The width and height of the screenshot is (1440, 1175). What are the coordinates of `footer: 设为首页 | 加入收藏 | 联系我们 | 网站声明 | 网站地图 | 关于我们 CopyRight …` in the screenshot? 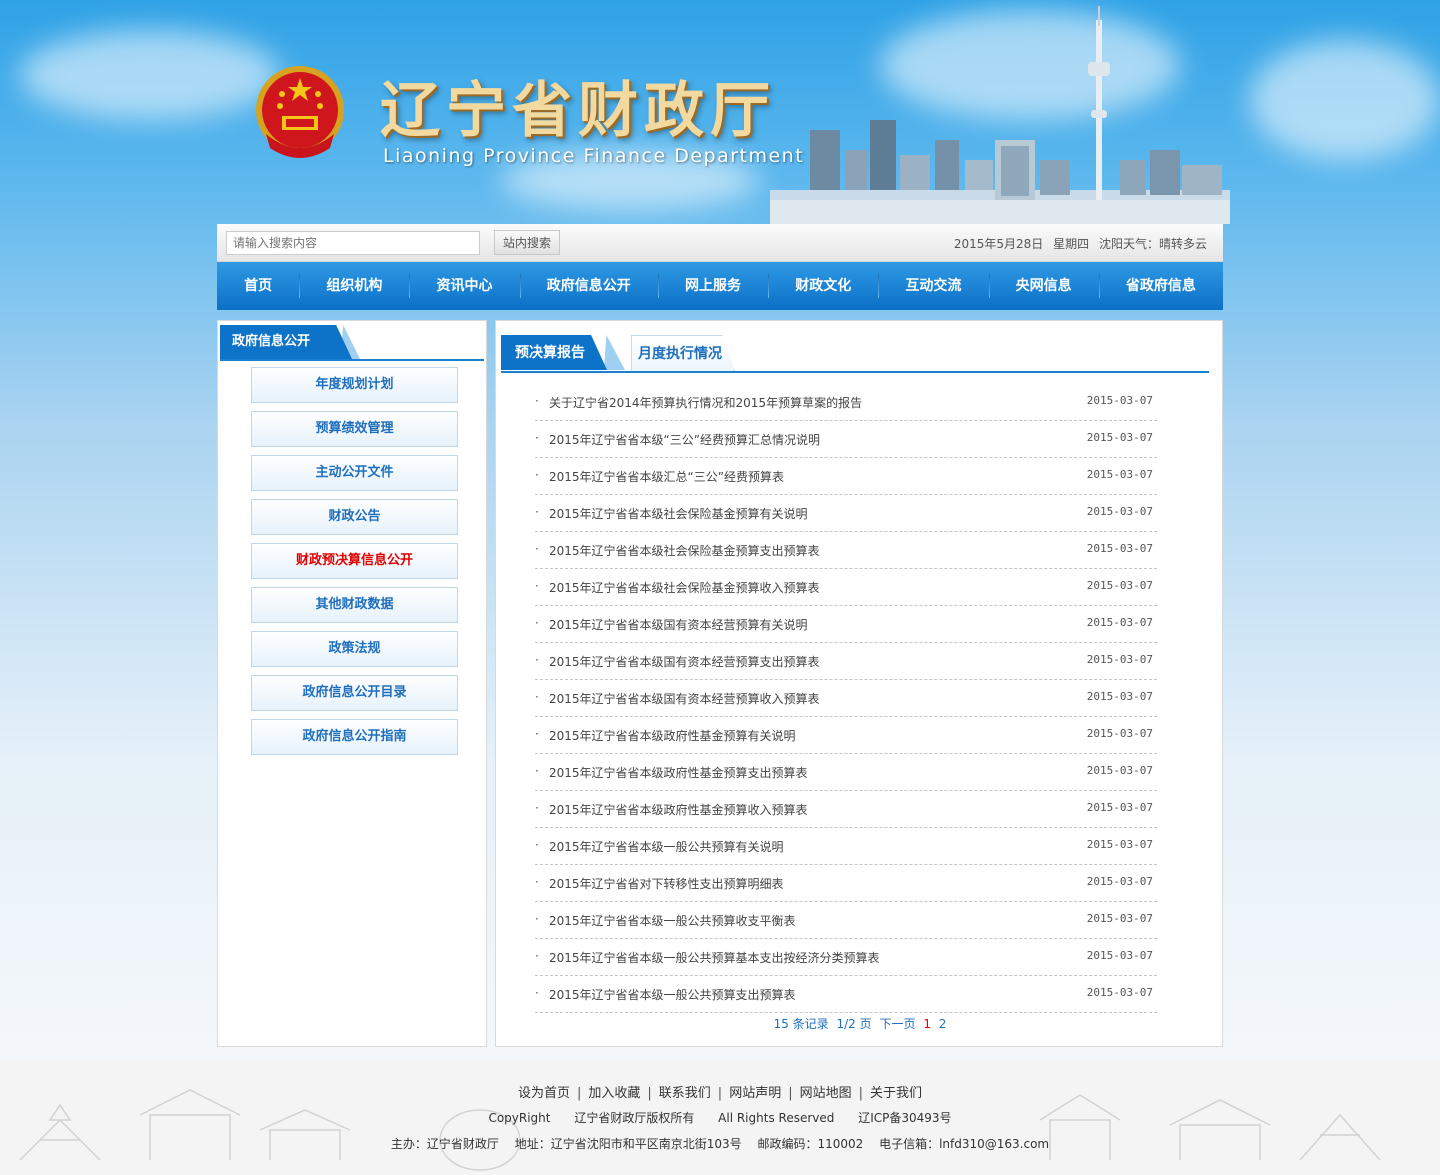 It's located at (720, 1117).